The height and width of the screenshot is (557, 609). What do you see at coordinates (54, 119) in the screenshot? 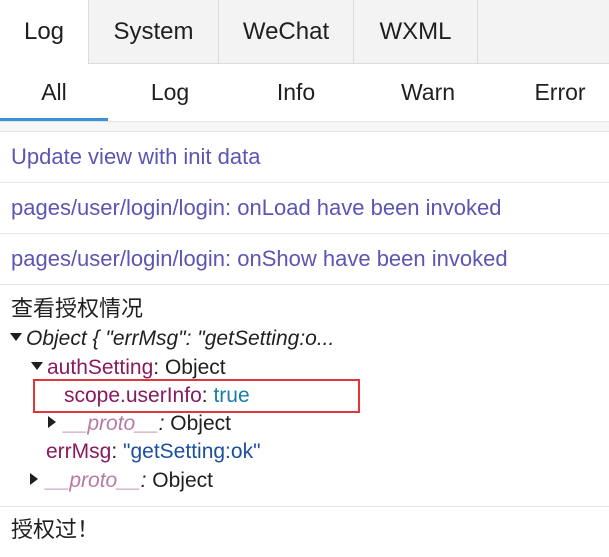
I see `active-filter-indicator` at bounding box center [54, 119].